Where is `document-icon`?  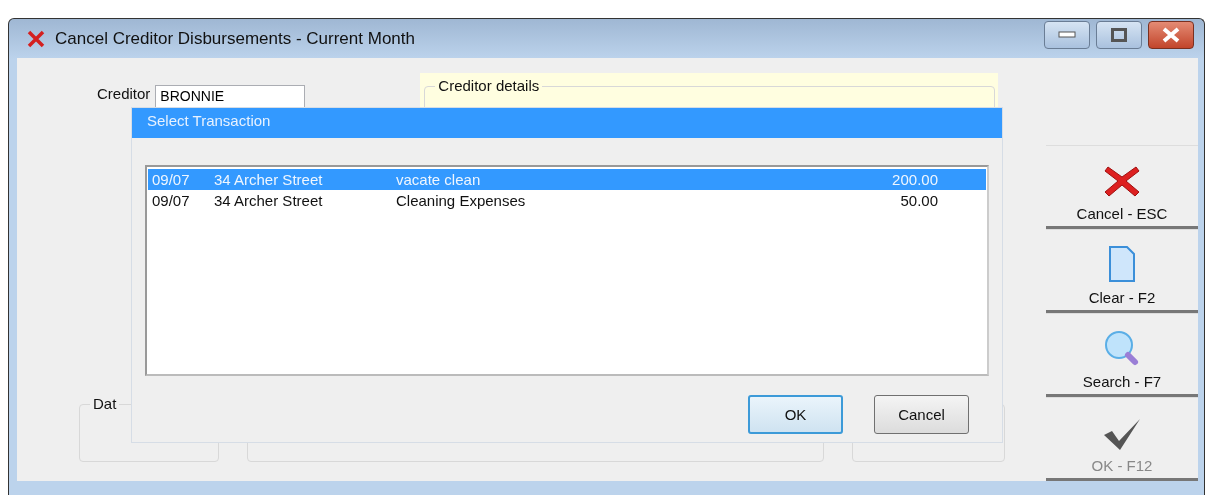 document-icon is located at coordinates (1122, 264).